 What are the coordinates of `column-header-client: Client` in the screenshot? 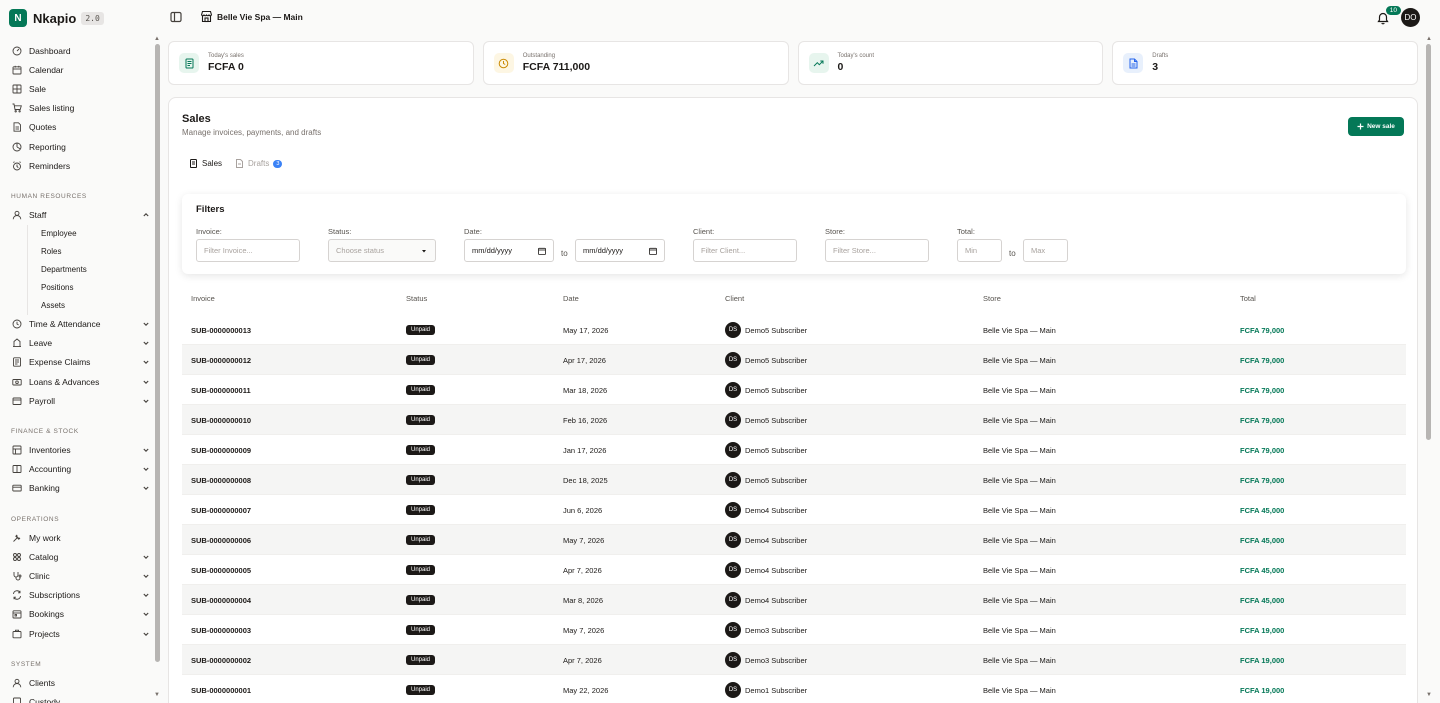 It's located at (734, 298).